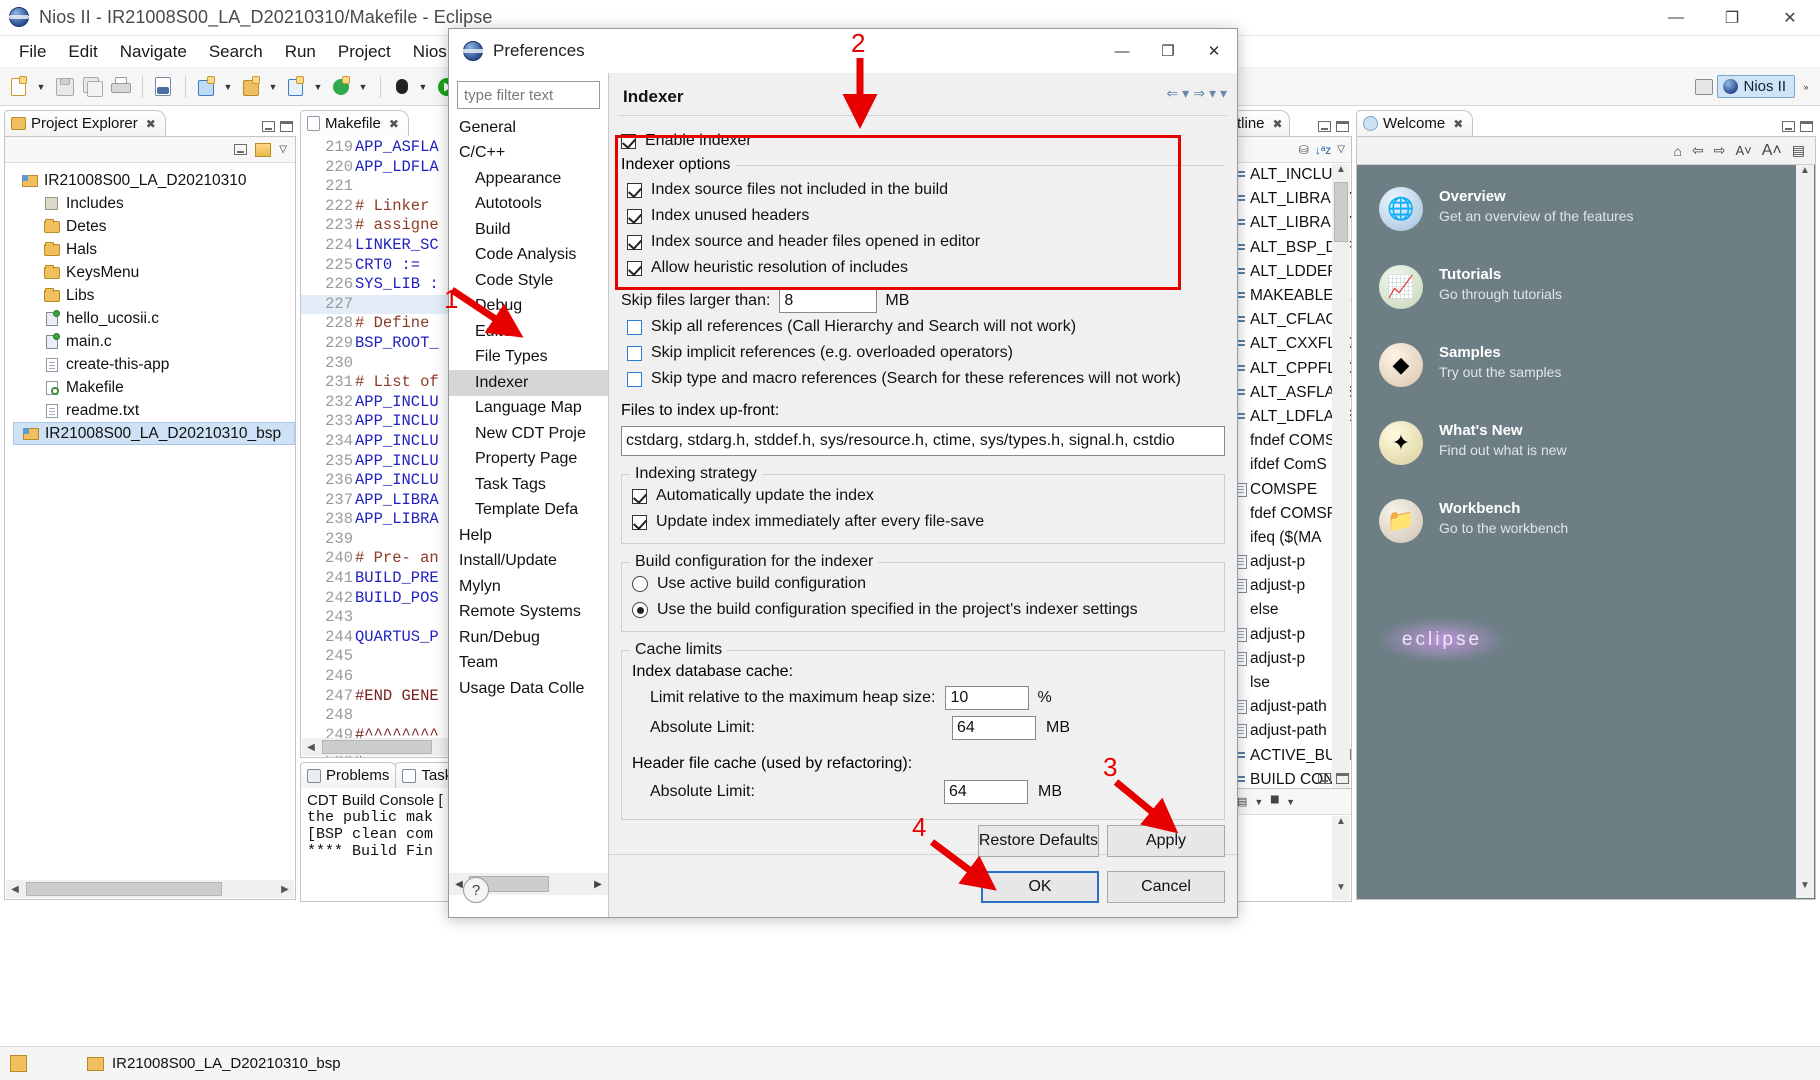 Image resolution: width=1820 pixels, height=1080 pixels. I want to click on back-icon: ⇦, so click(1698, 150).